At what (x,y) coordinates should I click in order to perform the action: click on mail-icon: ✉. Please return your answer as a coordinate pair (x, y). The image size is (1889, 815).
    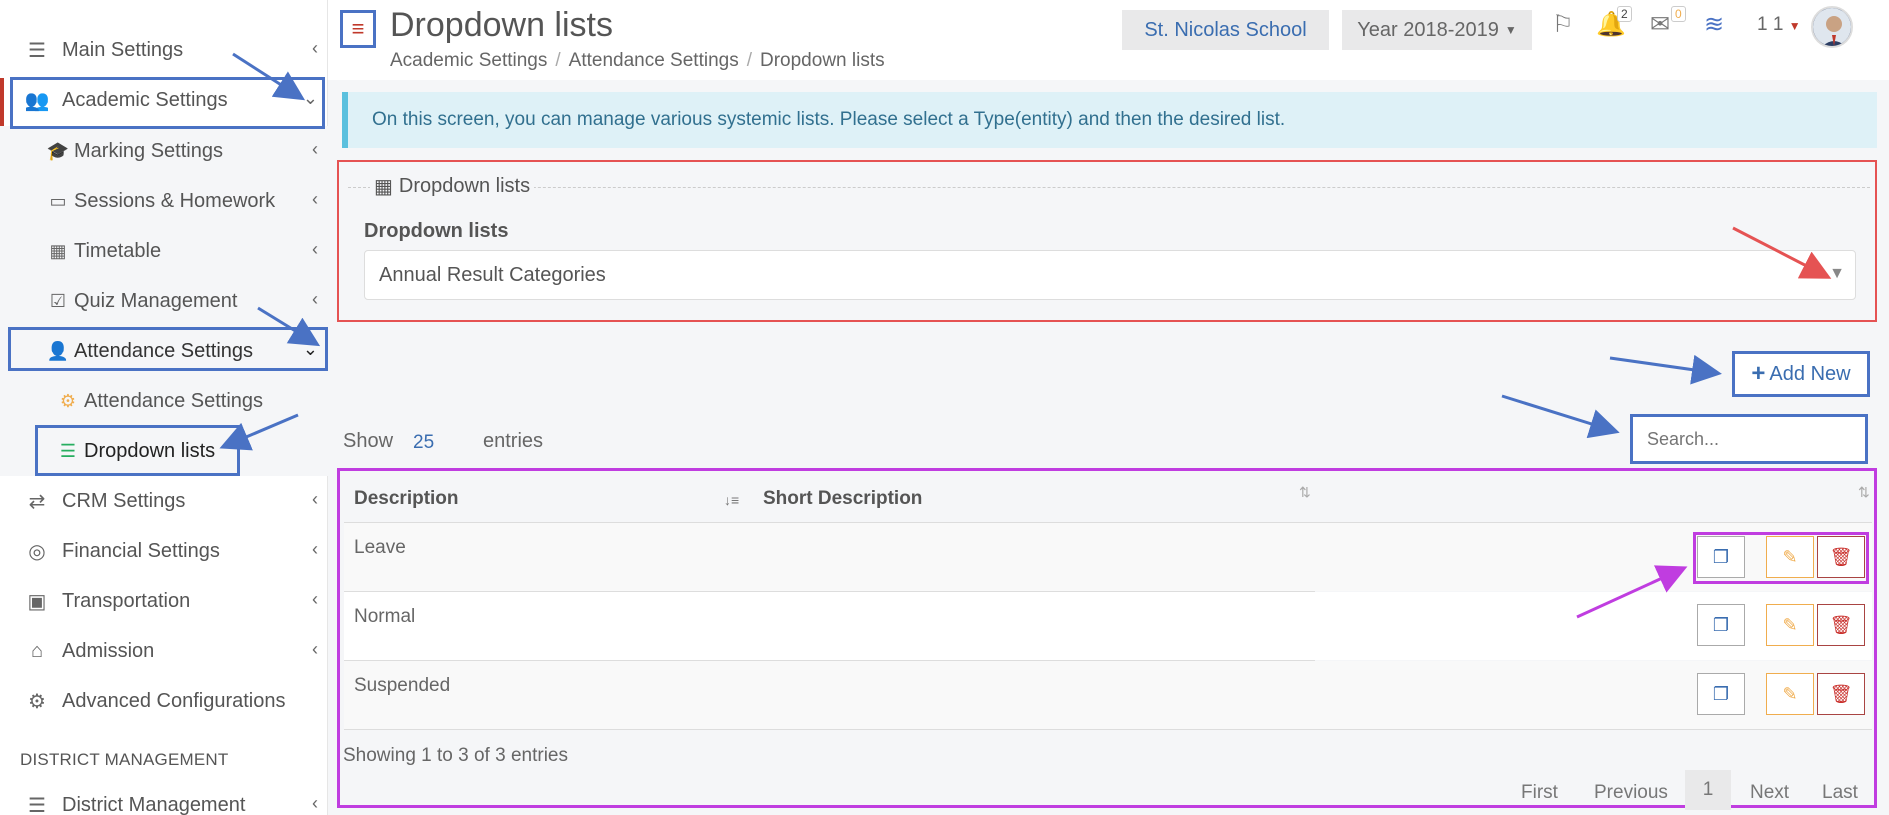
    Looking at the image, I should click on (1660, 24).